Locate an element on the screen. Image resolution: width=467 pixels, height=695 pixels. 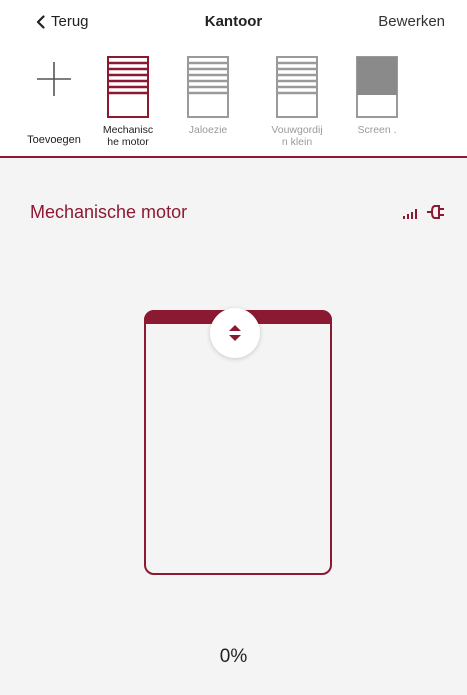
device-label: Toevoegen is located at coordinates (54, 140).